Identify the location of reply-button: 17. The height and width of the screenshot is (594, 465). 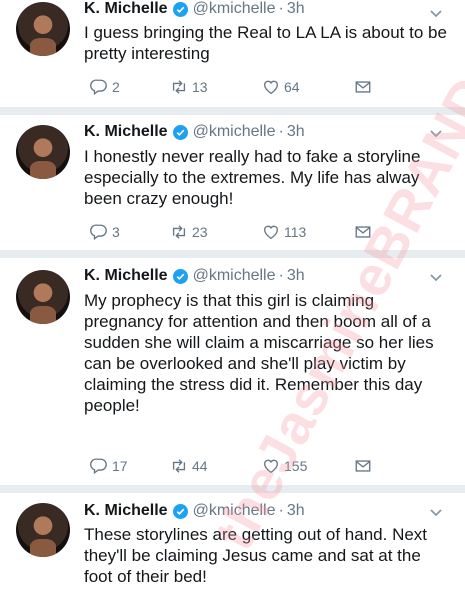
(109, 466).